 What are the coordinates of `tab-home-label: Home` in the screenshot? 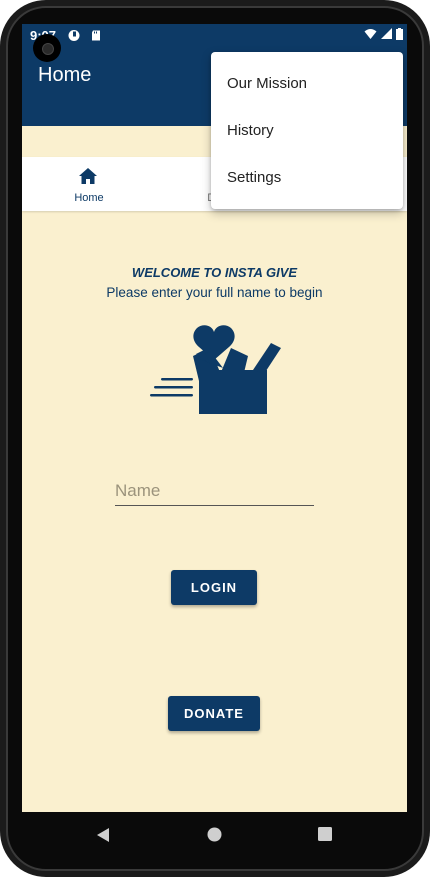 It's located at (89, 198).